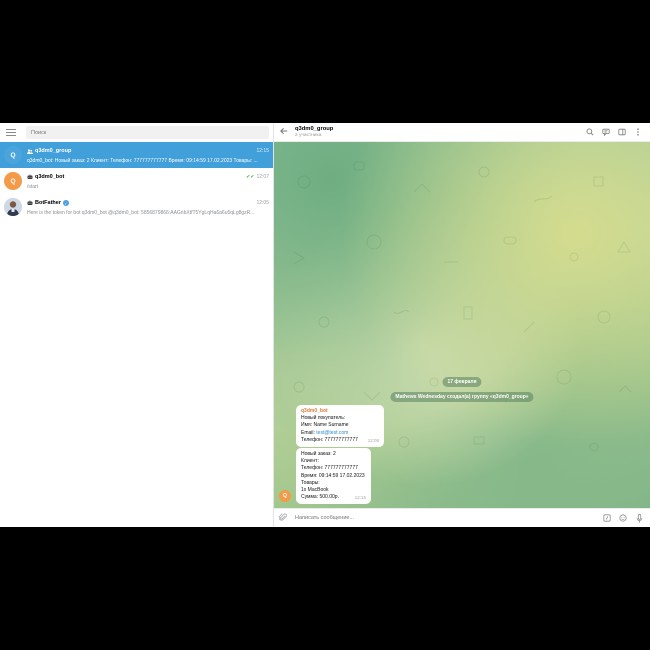 Image resolution: width=650 pixels, height=650 pixels. What do you see at coordinates (318, 454) in the screenshot?
I see `message-line: Новый заказ: 2` at bounding box center [318, 454].